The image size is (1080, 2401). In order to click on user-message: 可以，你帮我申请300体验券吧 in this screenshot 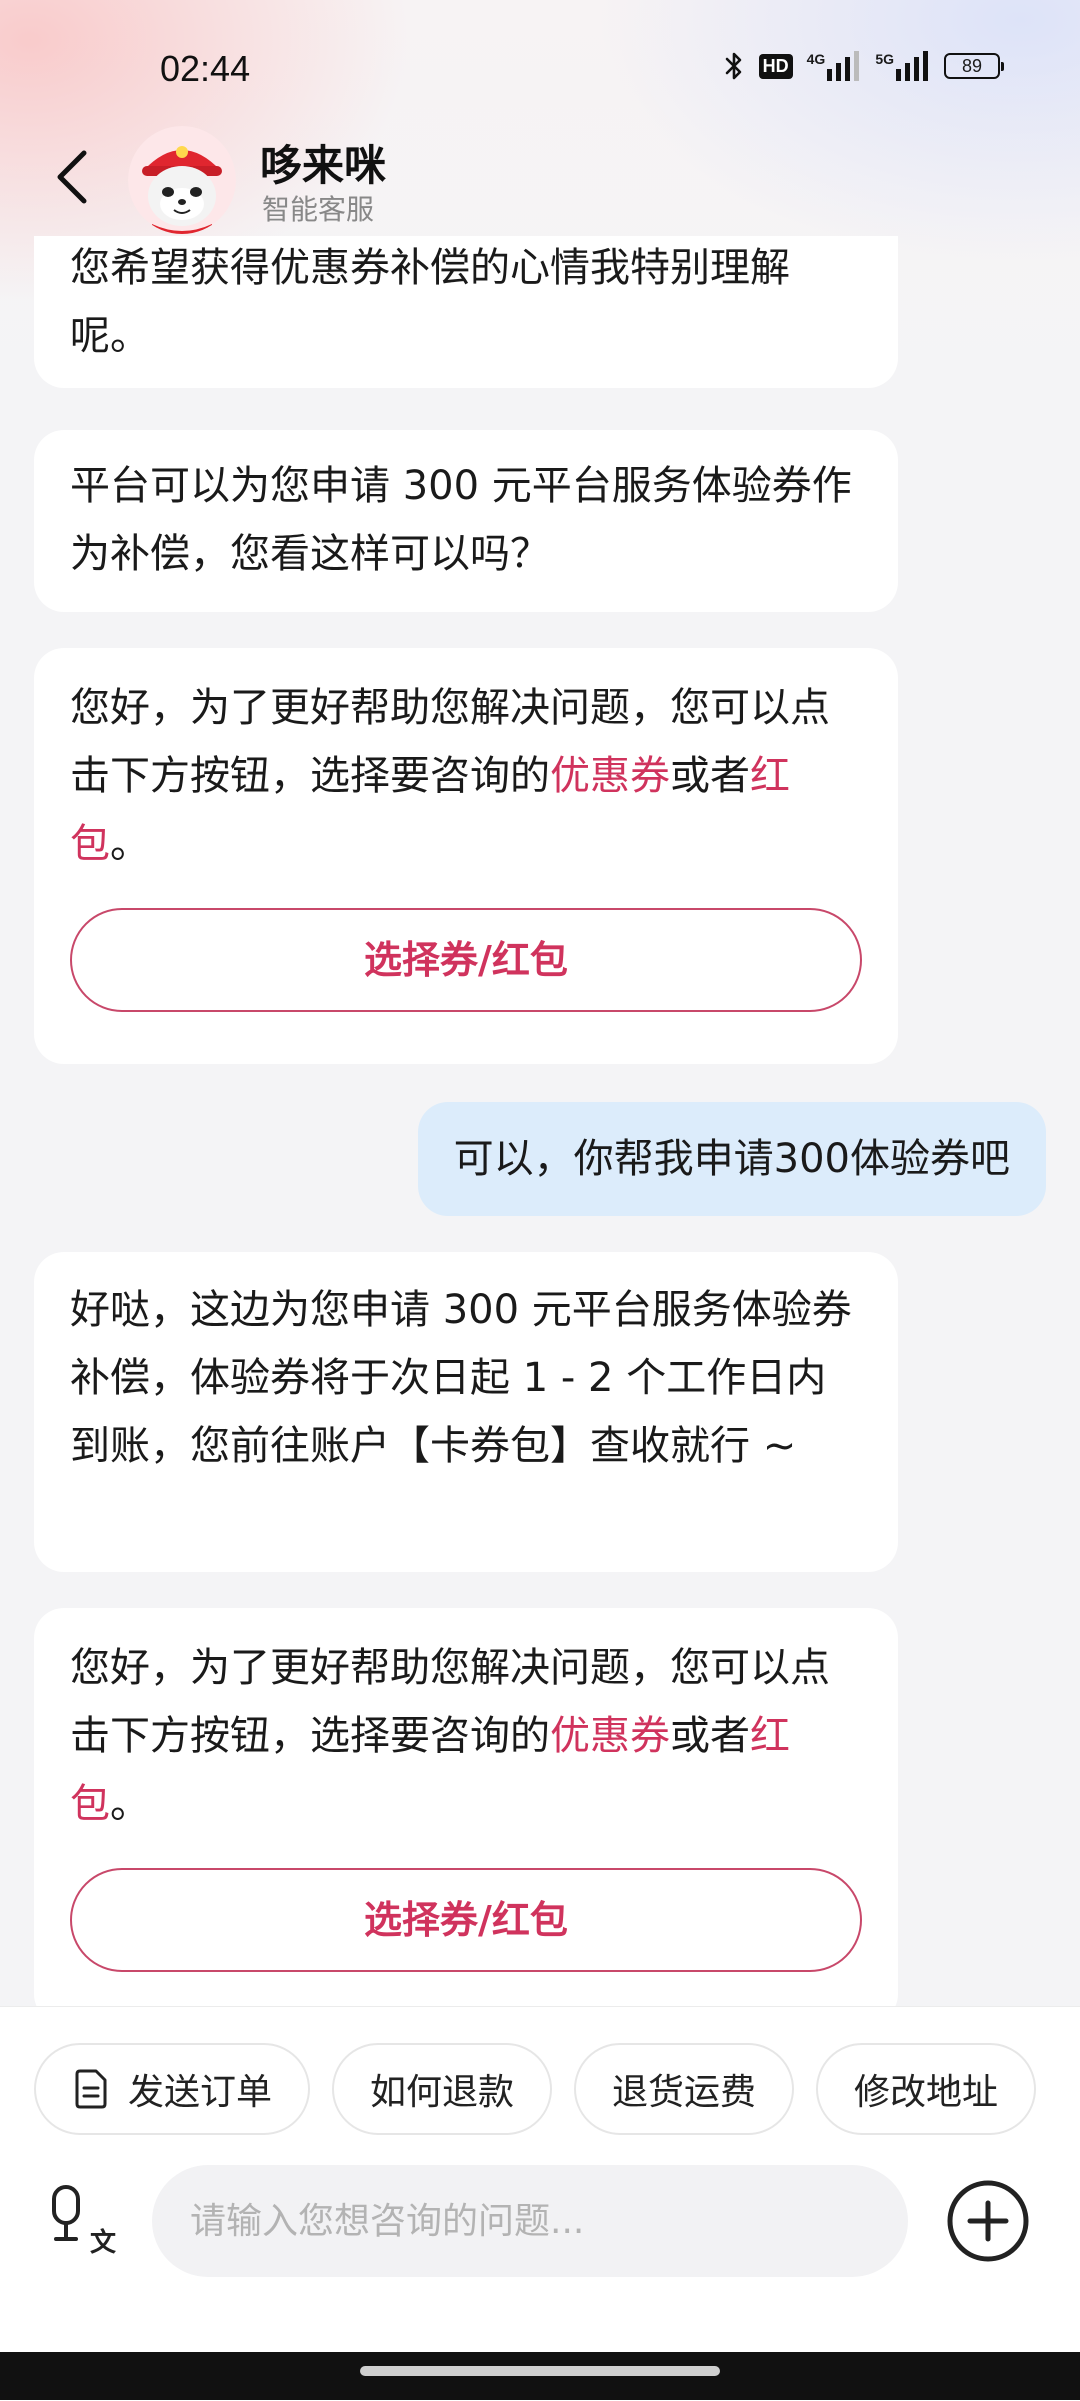, I will do `click(731, 1159)`.